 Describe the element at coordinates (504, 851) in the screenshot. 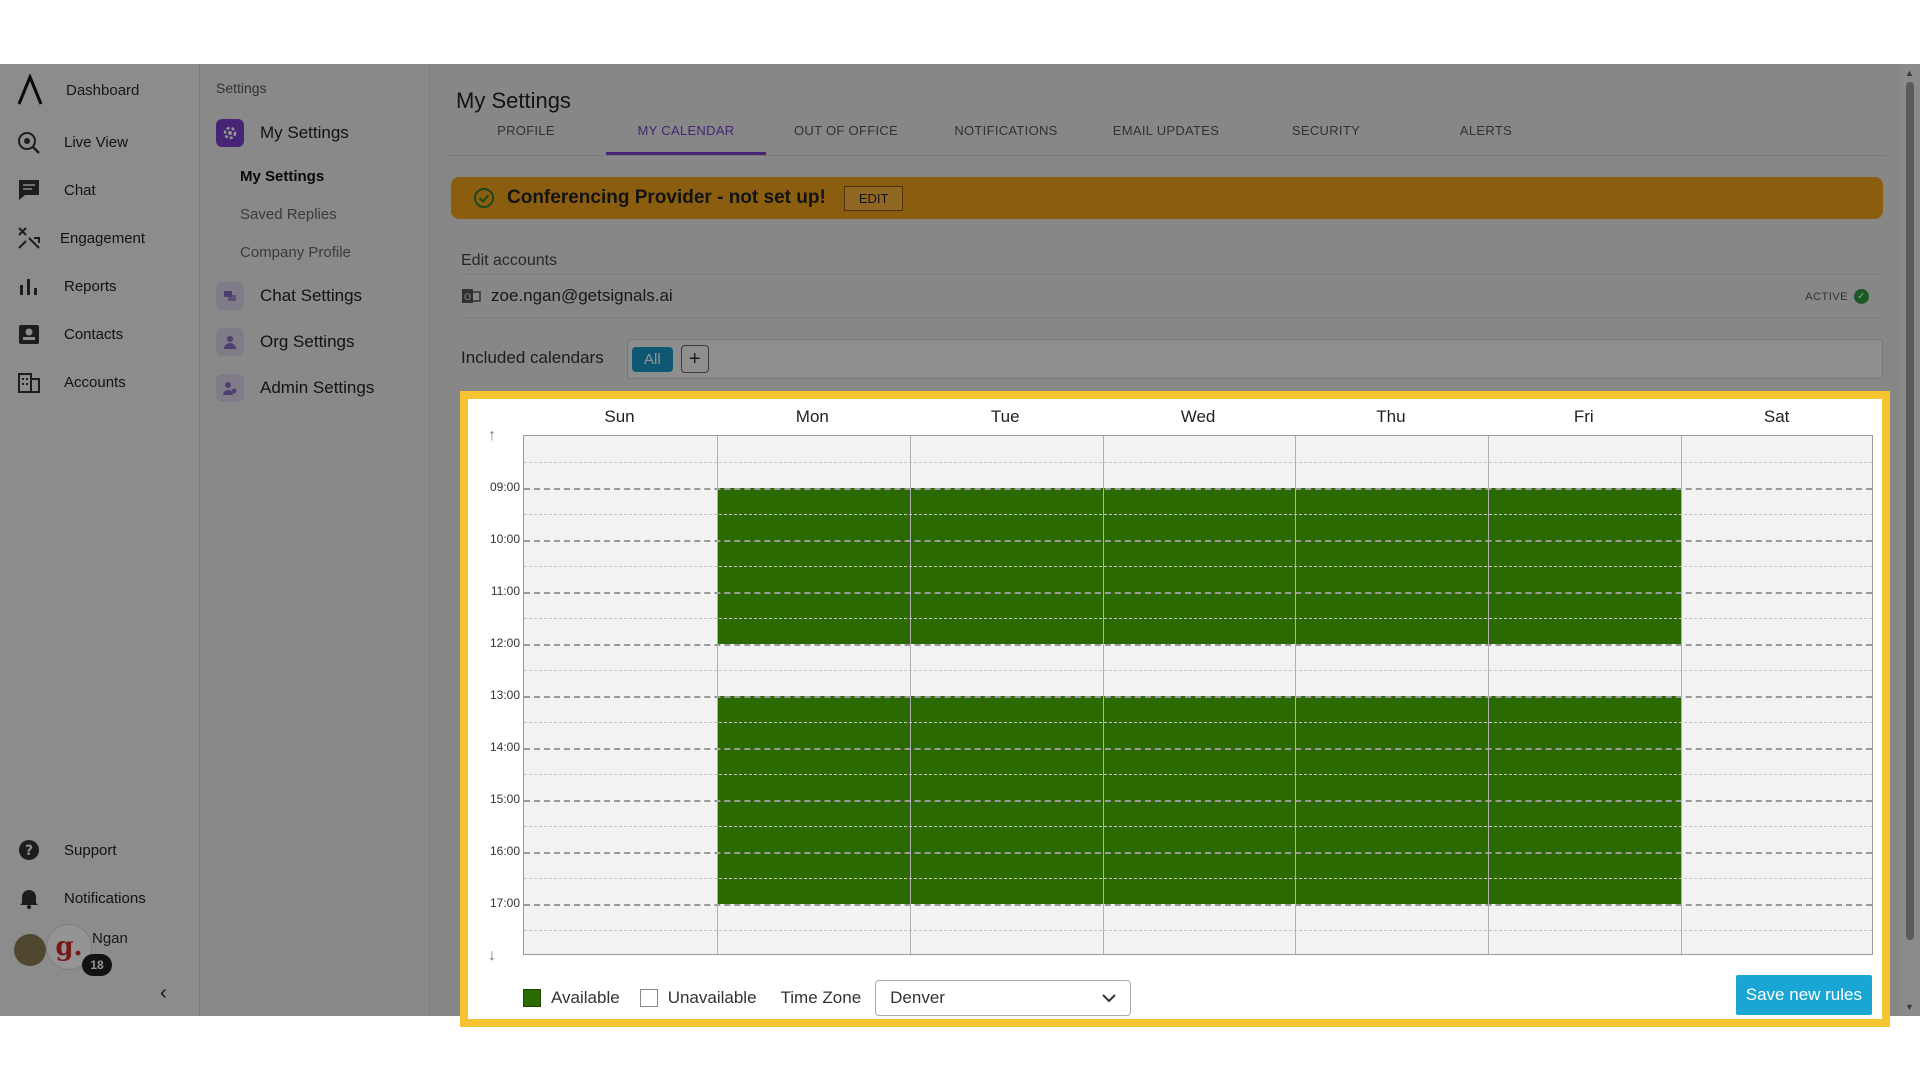

I see `hour-label: 16:00` at that location.